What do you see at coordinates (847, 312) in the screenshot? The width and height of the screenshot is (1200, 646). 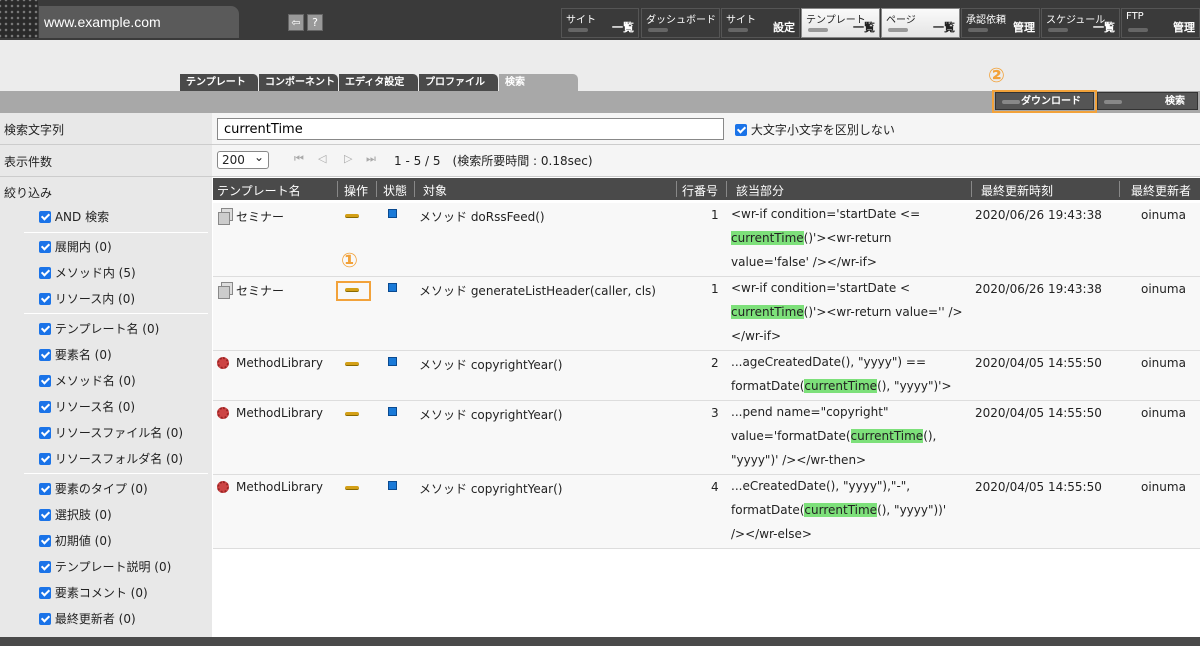 I see `matched-part-line: currentTime()'><wr-return value='' />` at bounding box center [847, 312].